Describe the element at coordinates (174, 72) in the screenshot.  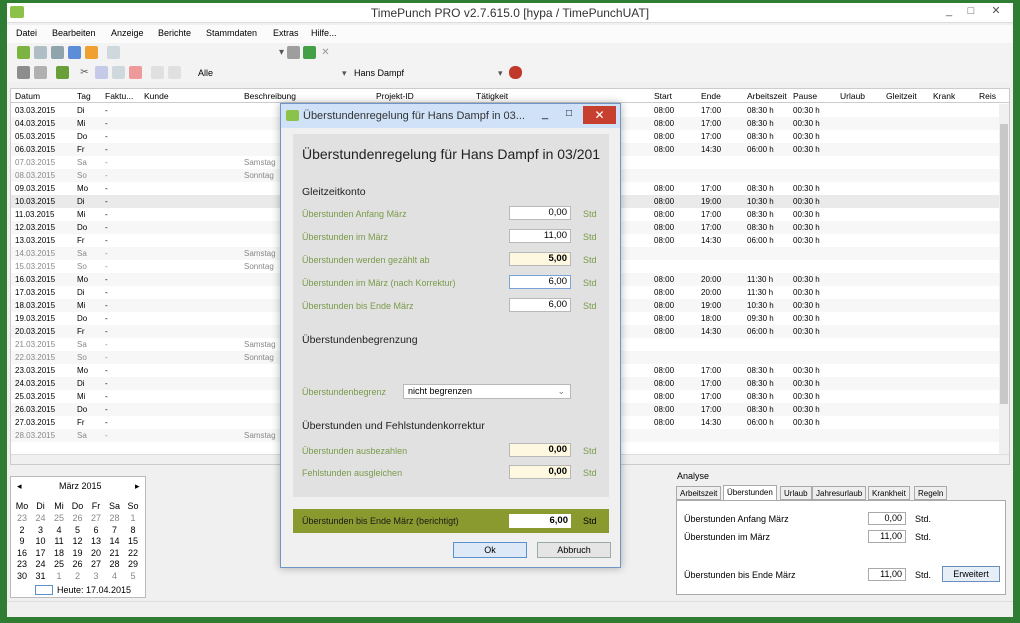
I see `merge-icon` at that location.